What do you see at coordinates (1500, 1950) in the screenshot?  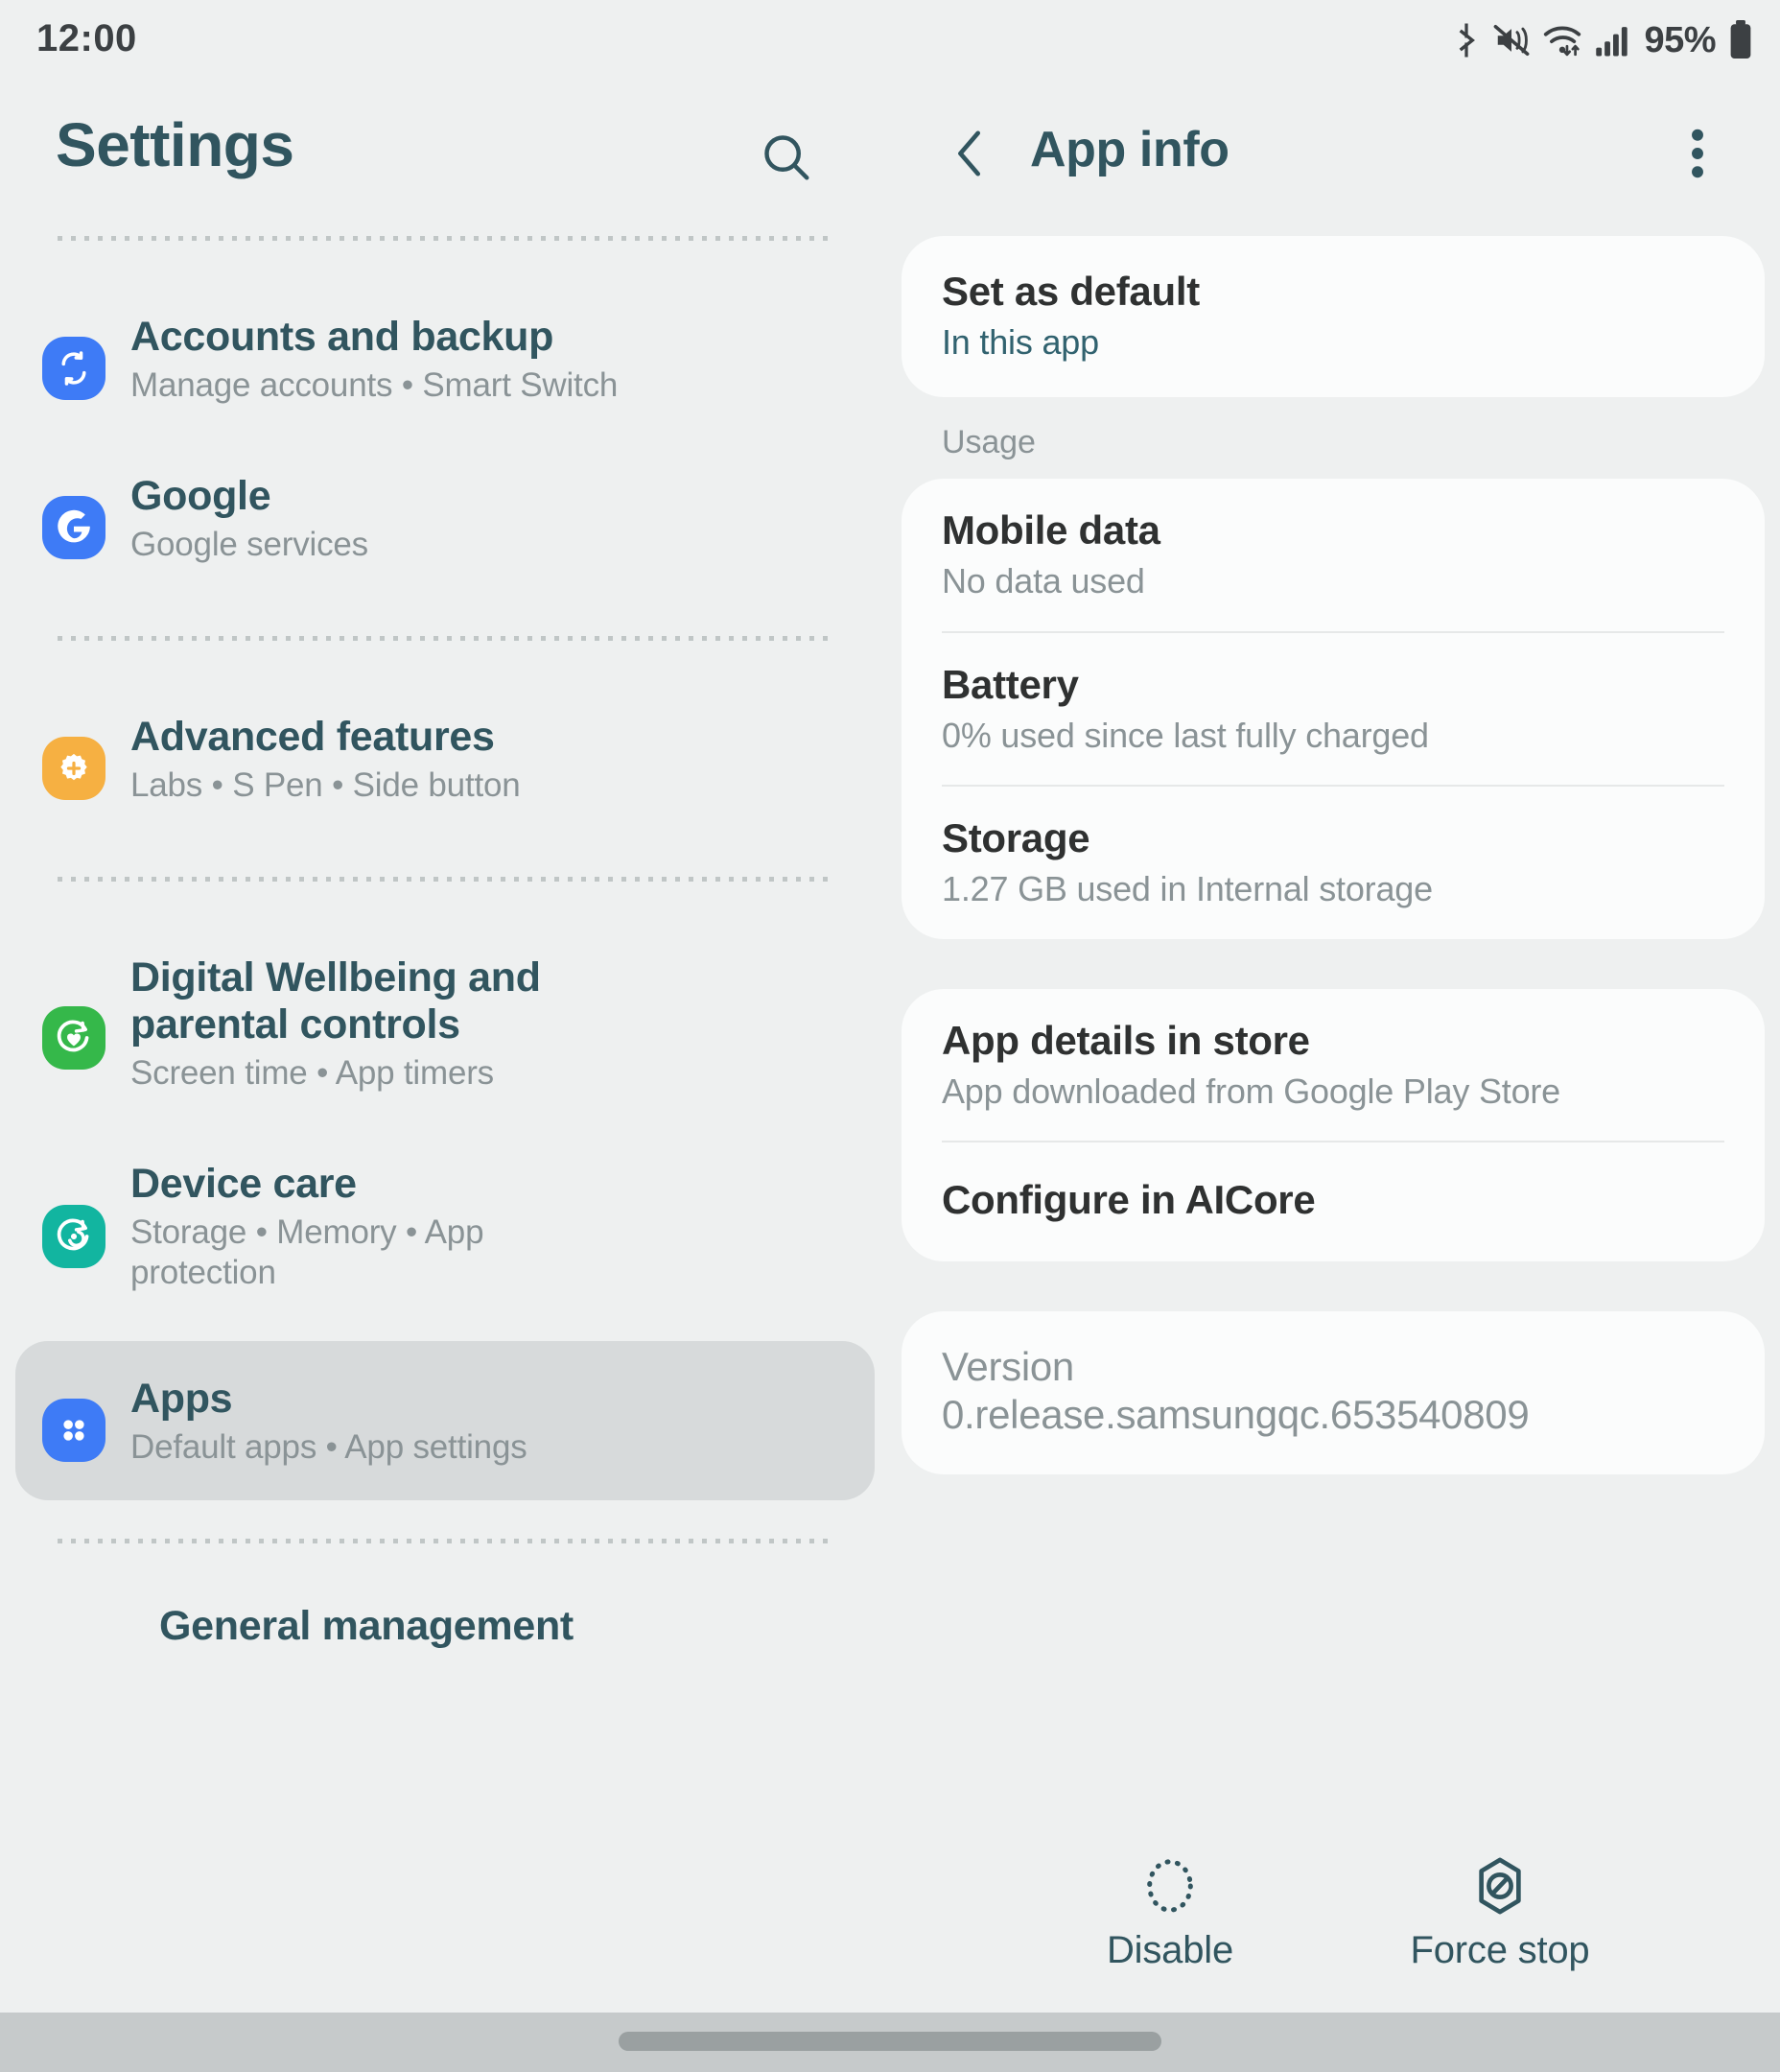 I see `action-label: Force stop` at bounding box center [1500, 1950].